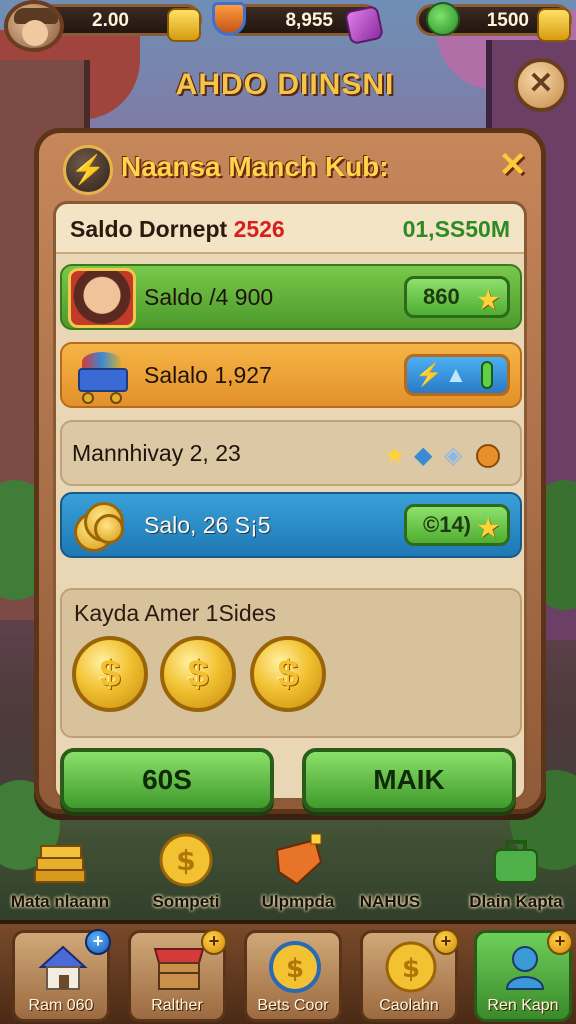 The image size is (576, 1024). Describe the element at coordinates (390, 872) in the screenshot. I see `shop-item-nahus: NAHUS` at that location.